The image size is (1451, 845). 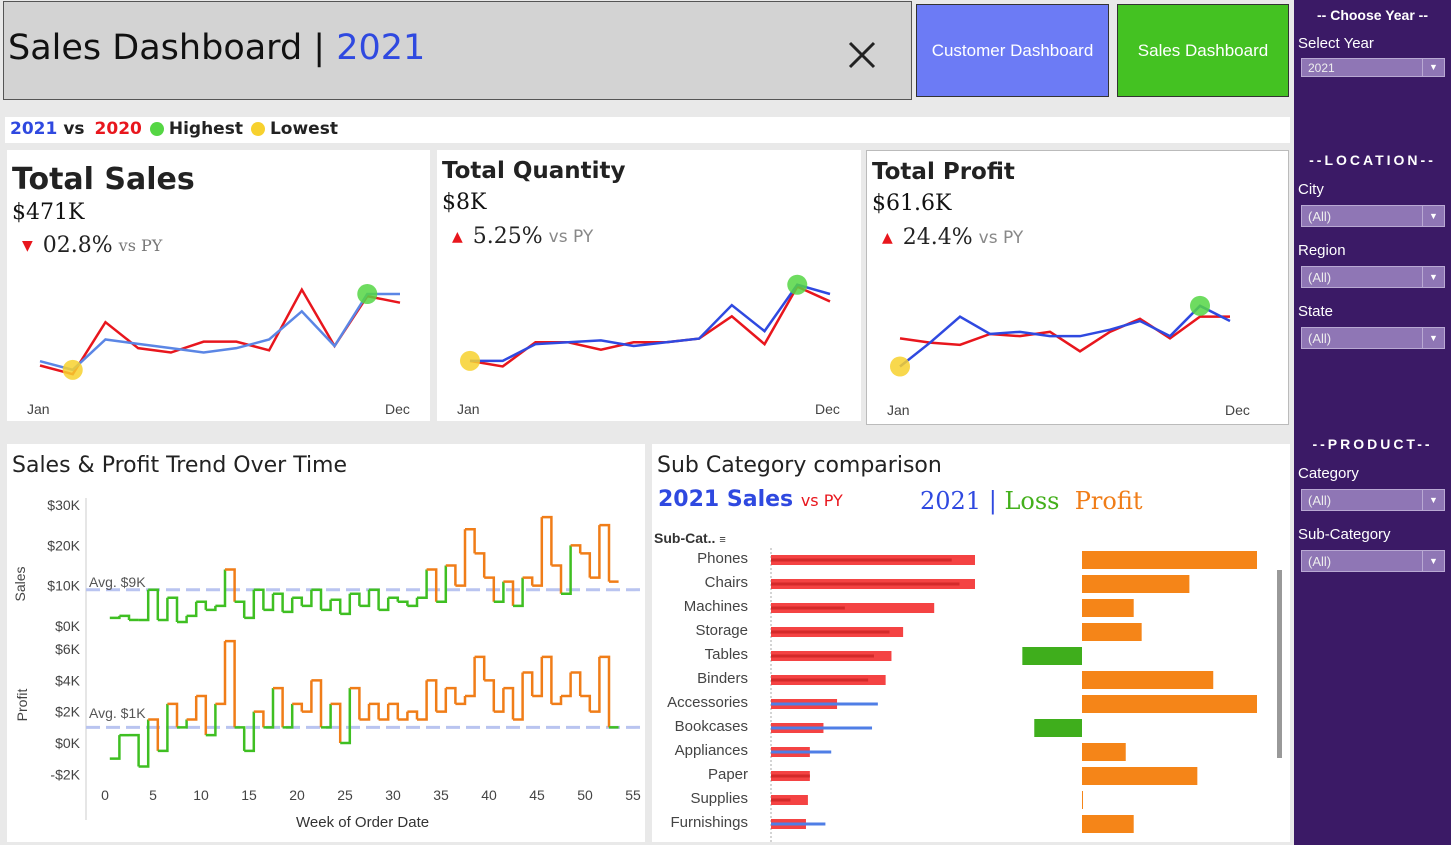 I want to click on location-heading: --LOCATION--, so click(x=1372, y=160).